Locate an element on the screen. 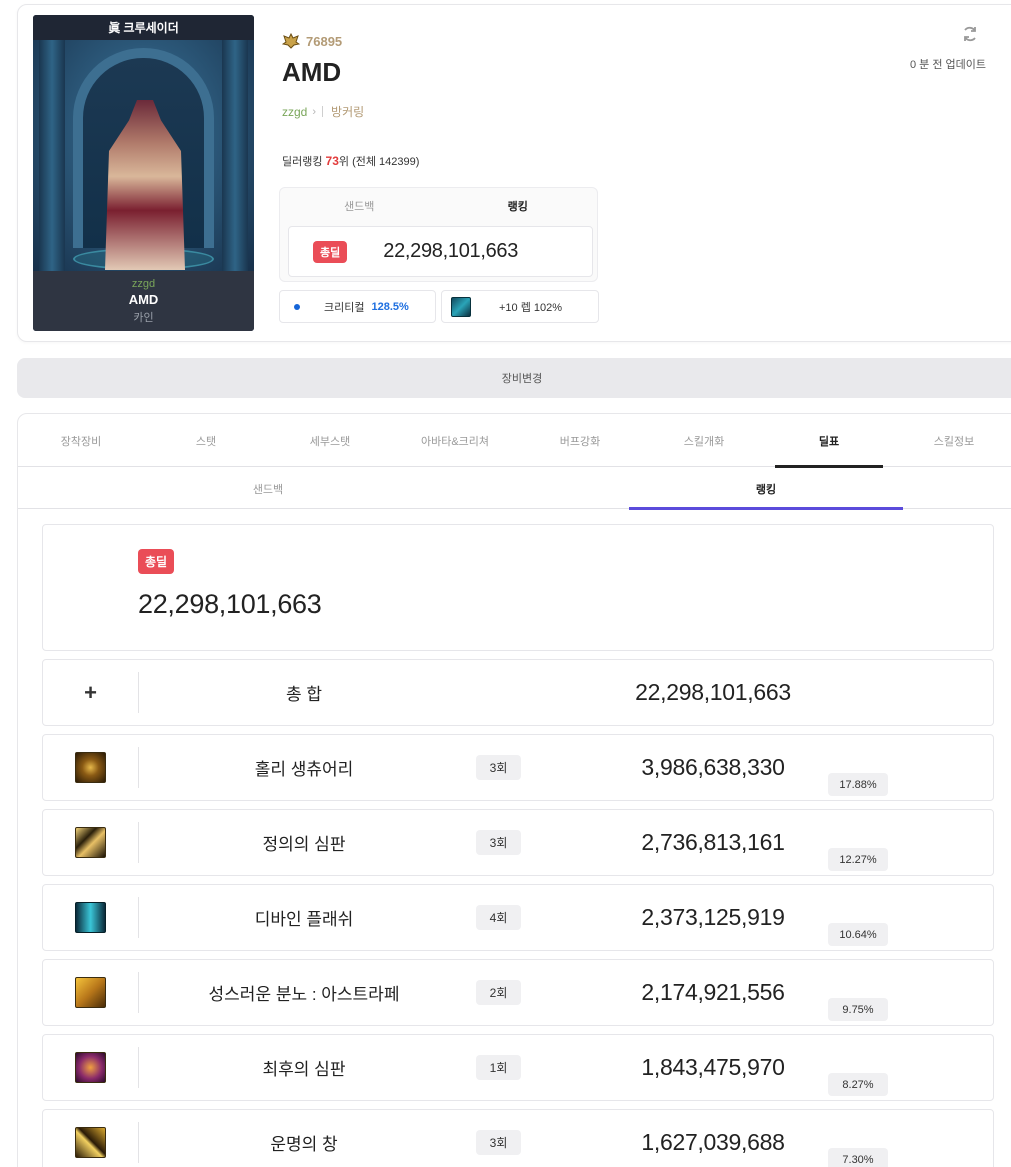 The height and width of the screenshot is (1167, 1011). score-tab-ranking: 랭킹 is located at coordinates (518, 206).